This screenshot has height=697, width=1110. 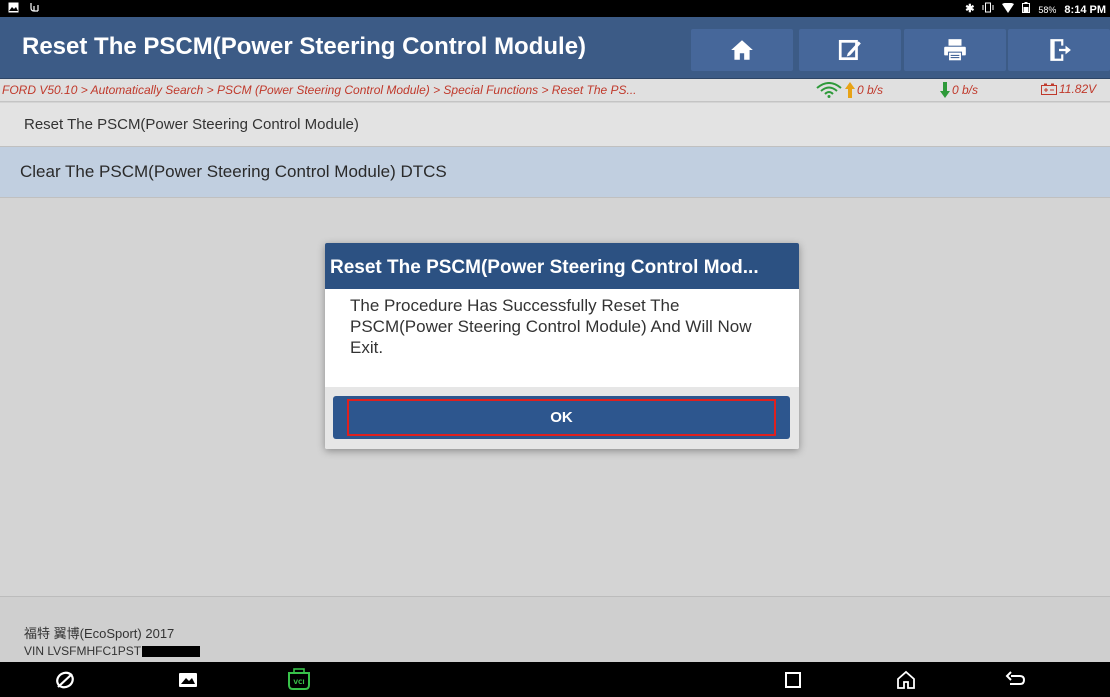 I want to click on wifi-icon, so click(x=1008, y=9).